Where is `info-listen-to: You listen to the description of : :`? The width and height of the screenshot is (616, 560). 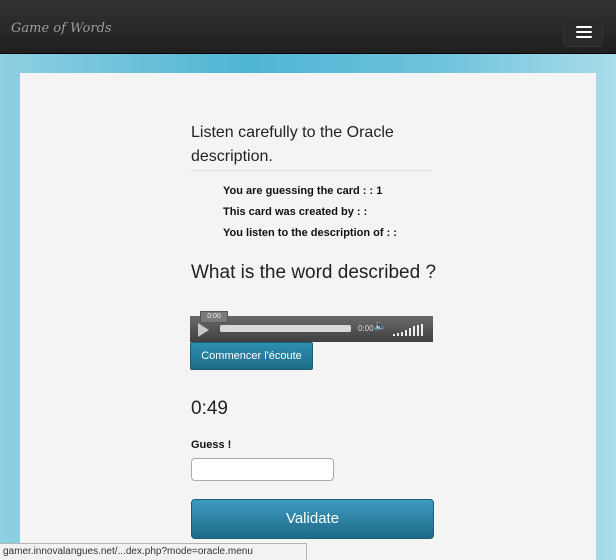
info-listen-to: You listen to the description of : : is located at coordinates (310, 233).